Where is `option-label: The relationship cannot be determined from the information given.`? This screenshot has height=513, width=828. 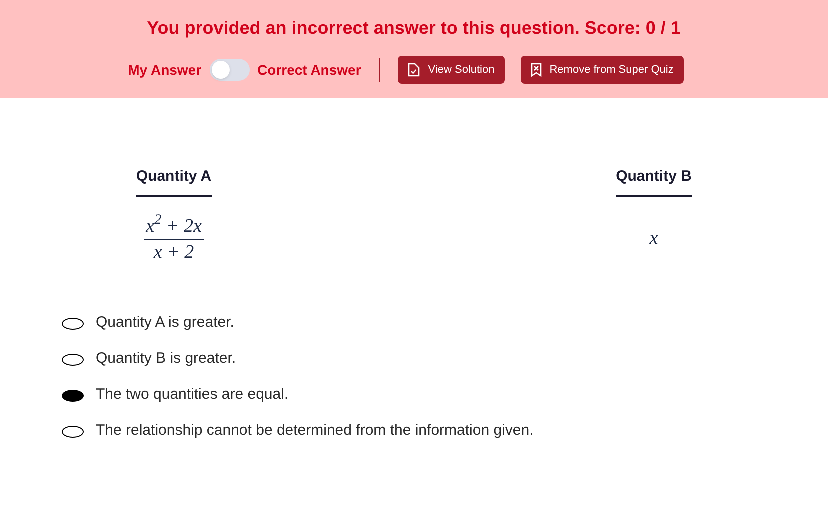
option-label: The relationship cannot be determined from the information given. is located at coordinates (315, 431).